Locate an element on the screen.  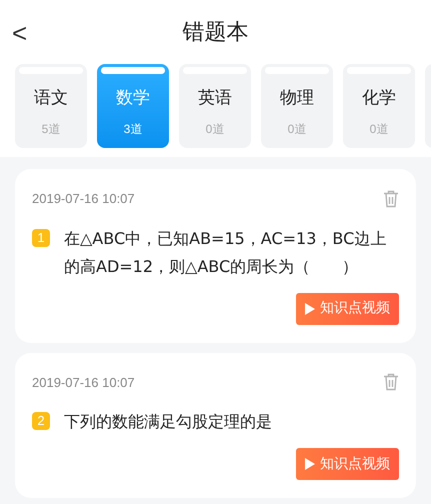
subject-tab: 语文 5道 is located at coordinates (51, 106).